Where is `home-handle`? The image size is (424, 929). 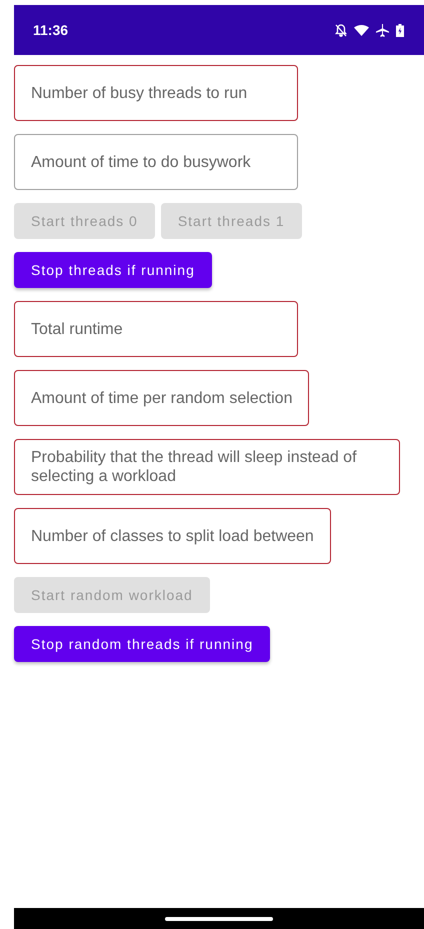 home-handle is located at coordinates (219, 918).